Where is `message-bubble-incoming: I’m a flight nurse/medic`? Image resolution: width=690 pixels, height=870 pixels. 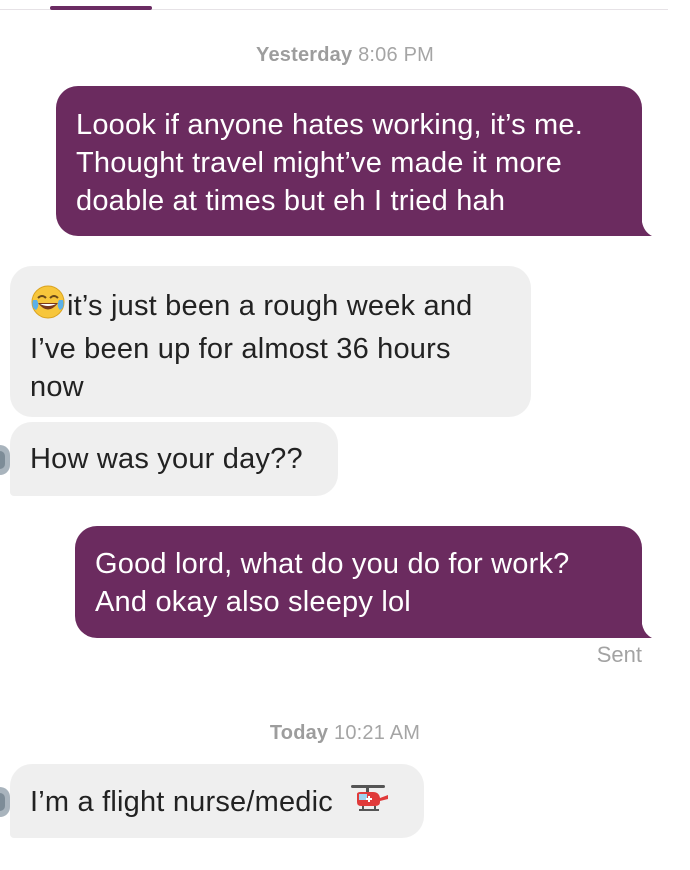 message-bubble-incoming: I’m a flight nurse/medic is located at coordinates (217, 801).